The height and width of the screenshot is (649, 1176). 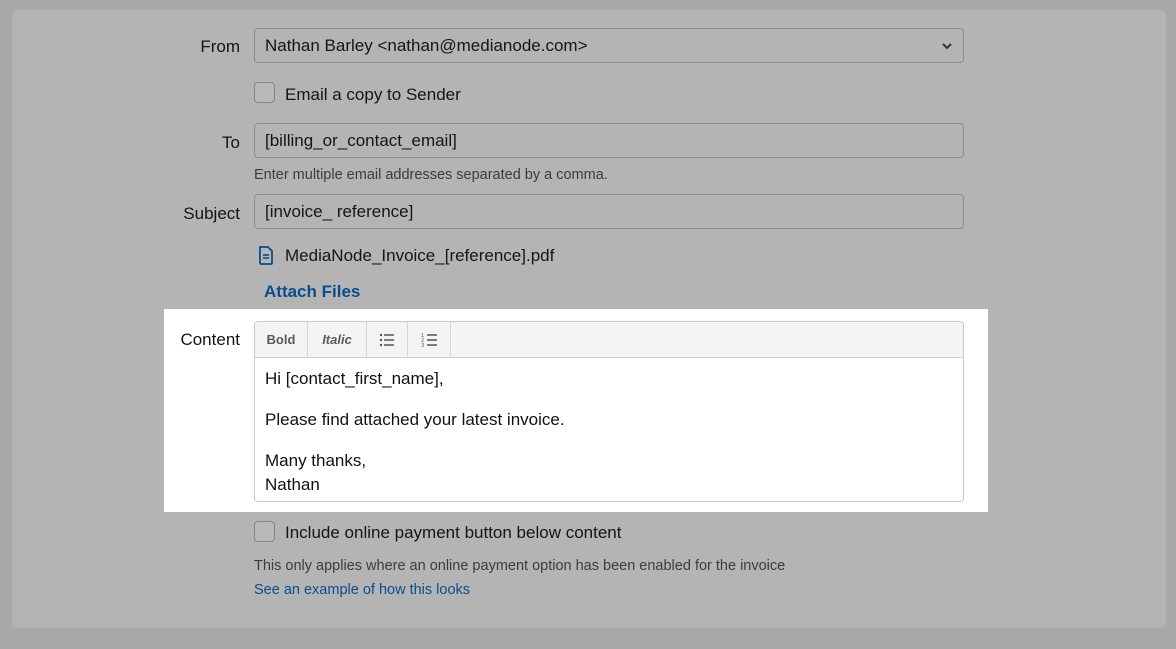 What do you see at coordinates (419, 256) in the screenshot?
I see `attachment-filename: MediaNode_Invoice_[reference].pdf` at bounding box center [419, 256].